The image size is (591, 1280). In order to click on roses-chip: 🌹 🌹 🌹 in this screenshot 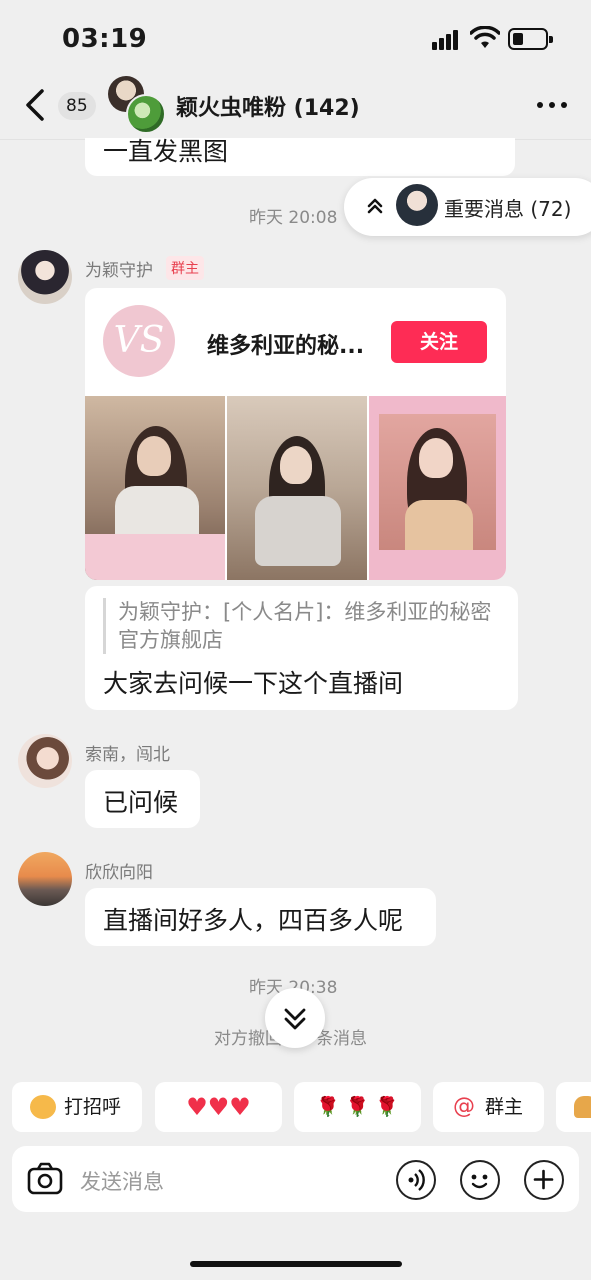, I will do `click(357, 1107)`.